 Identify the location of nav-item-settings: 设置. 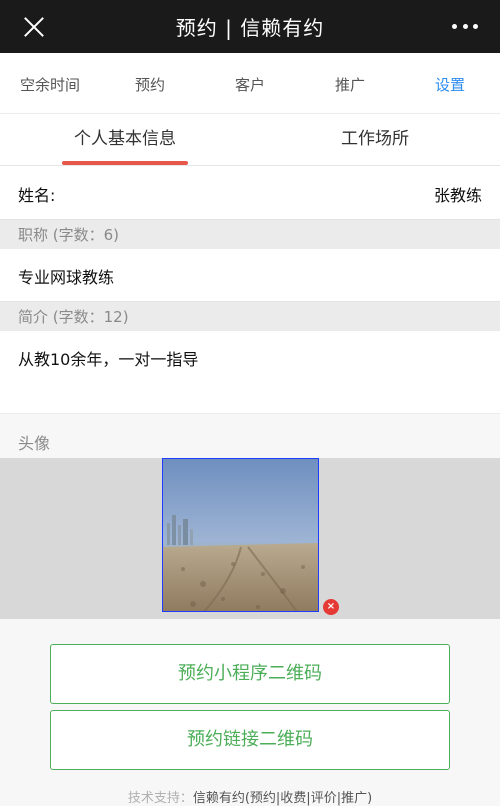
(450, 83).